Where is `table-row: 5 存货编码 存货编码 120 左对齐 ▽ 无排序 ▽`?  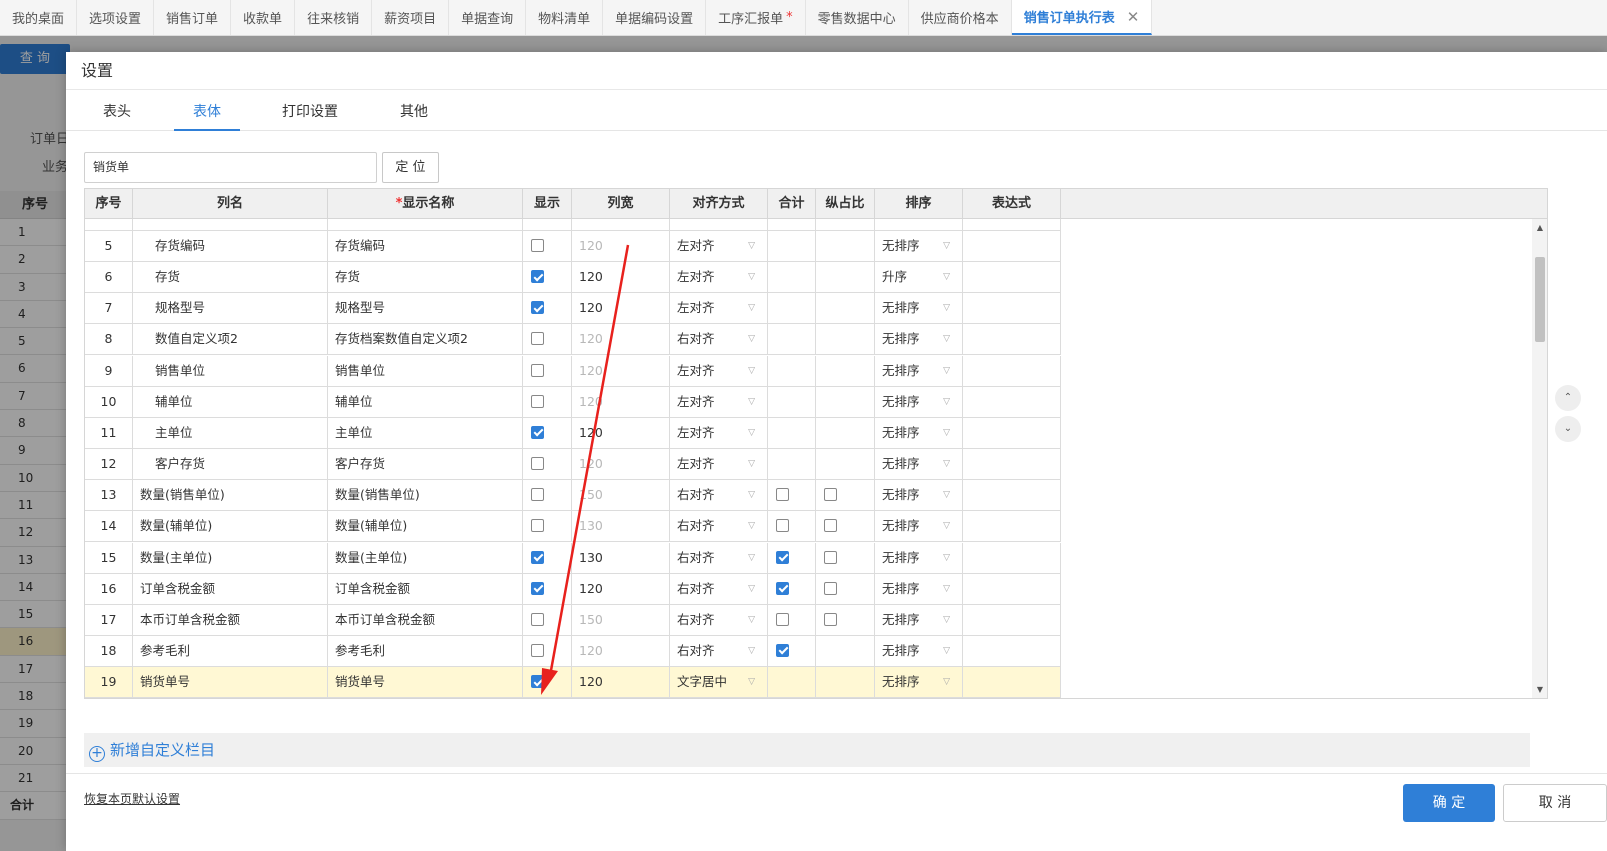
table-row: 5 存货编码 存货编码 120 左对齐 ▽ 无排序 ▽ is located at coordinates (573, 246).